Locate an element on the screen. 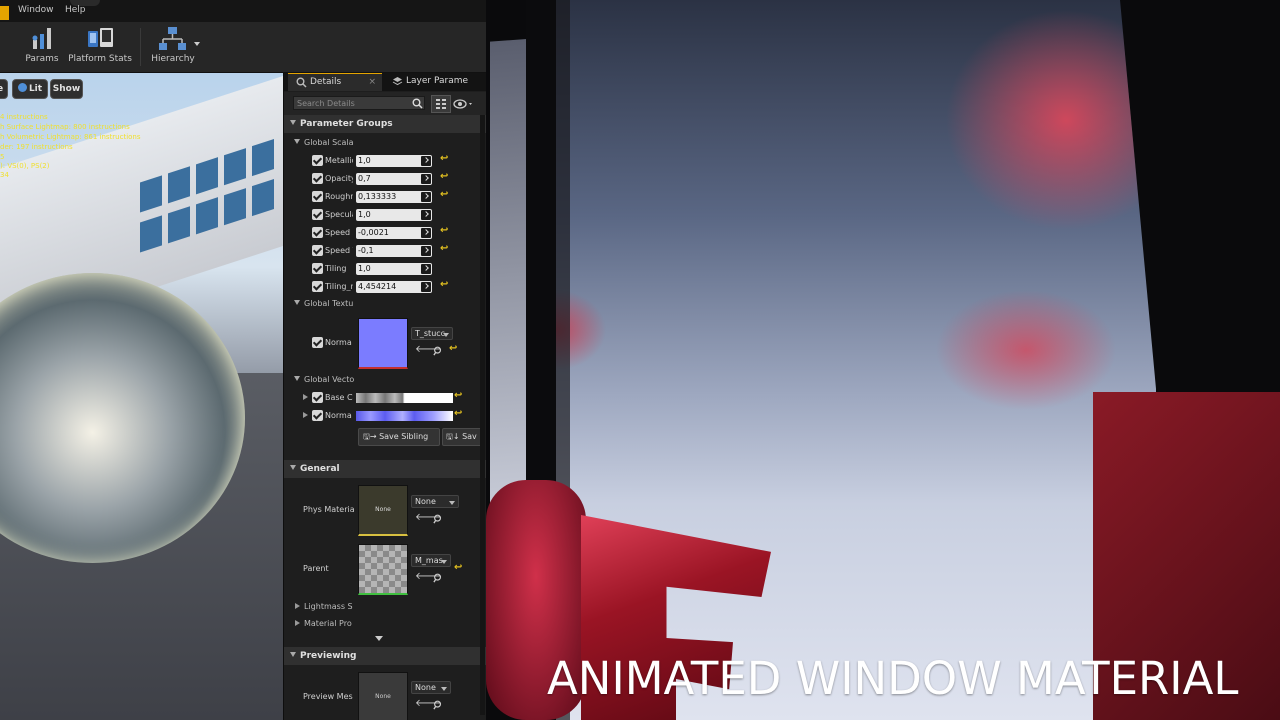 Image resolution: width=1280 pixels, height=720 pixels. general-header: General is located at coordinates (385, 469).